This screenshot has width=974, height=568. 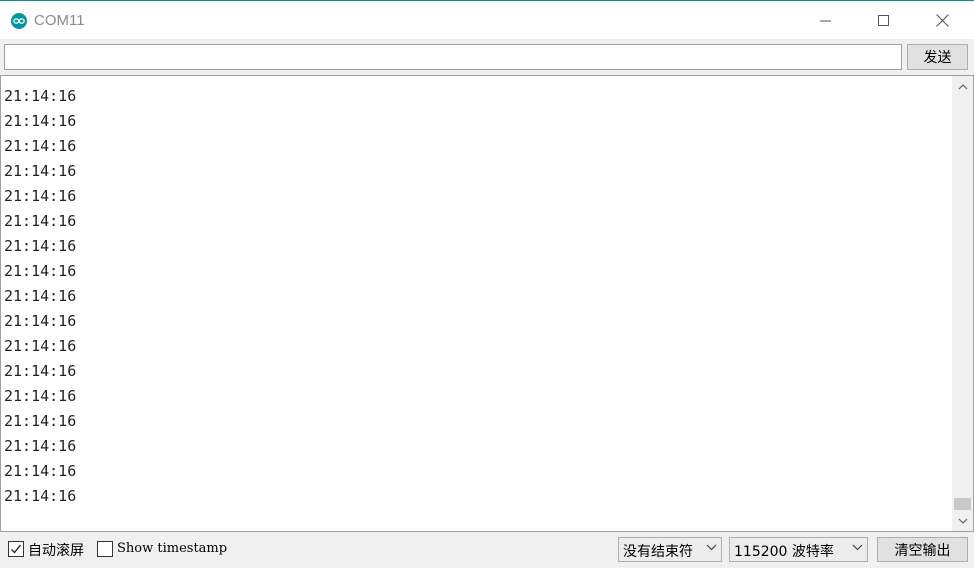 What do you see at coordinates (962, 303) in the screenshot?
I see `vertical-scrollbar` at bounding box center [962, 303].